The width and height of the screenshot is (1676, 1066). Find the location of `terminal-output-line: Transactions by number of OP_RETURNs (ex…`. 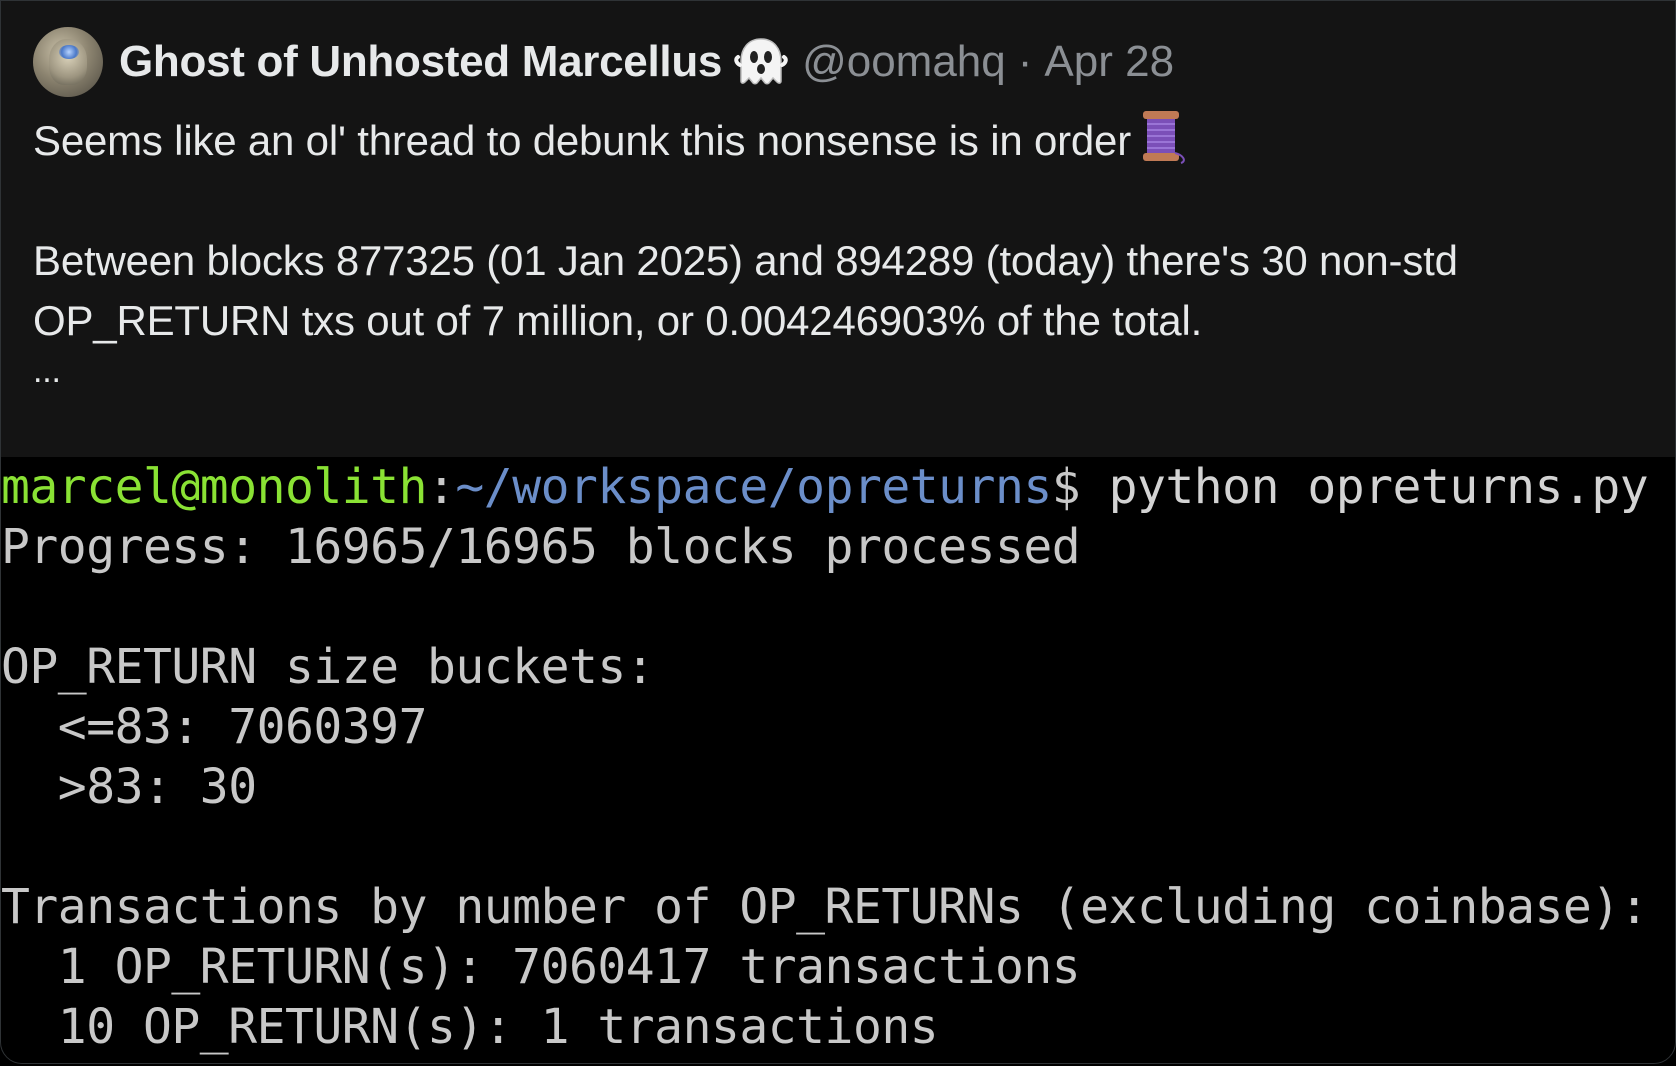

terminal-output-line: Transactions by number of OP_RETURNs (ex… is located at coordinates (825, 907).